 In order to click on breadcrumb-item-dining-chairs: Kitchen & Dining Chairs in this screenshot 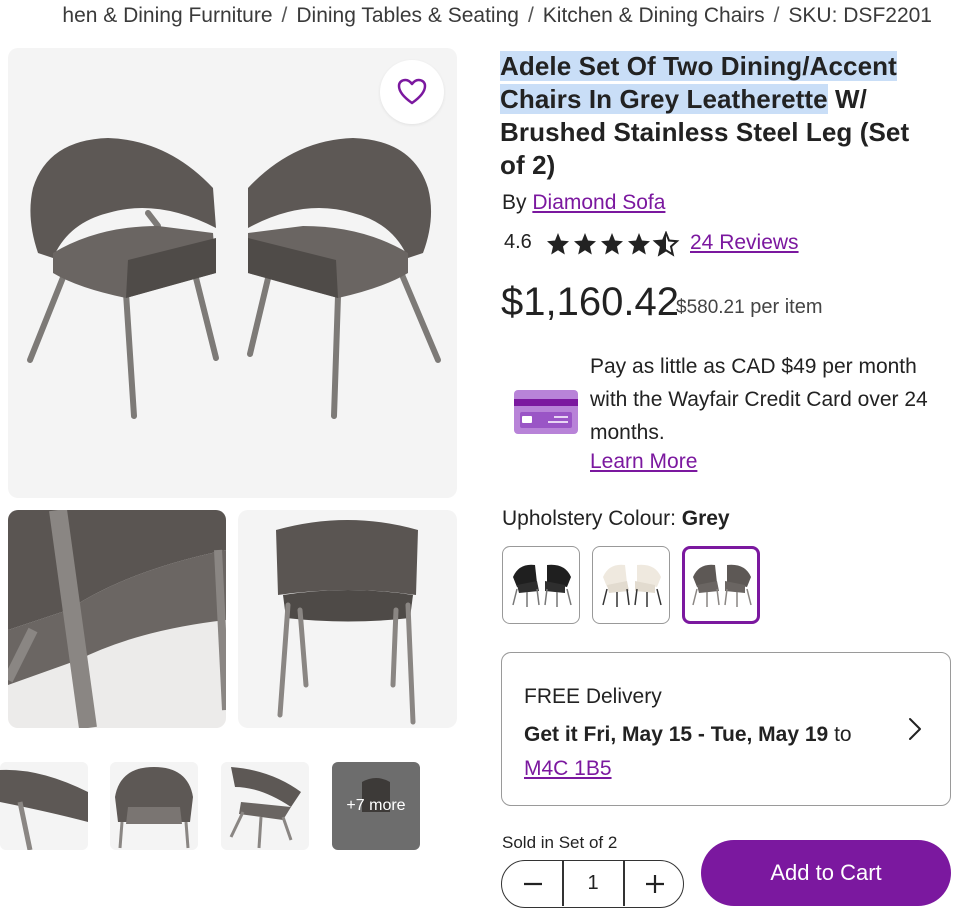, I will do `click(654, 15)`.